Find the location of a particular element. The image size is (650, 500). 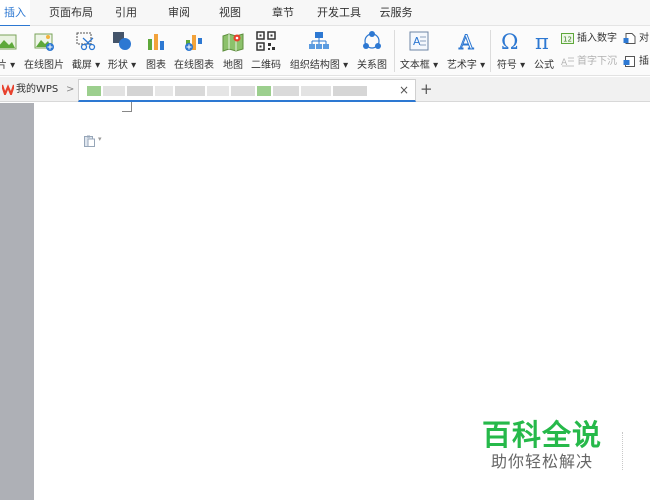

formula-button: π 公式 is located at coordinates (544, 51).